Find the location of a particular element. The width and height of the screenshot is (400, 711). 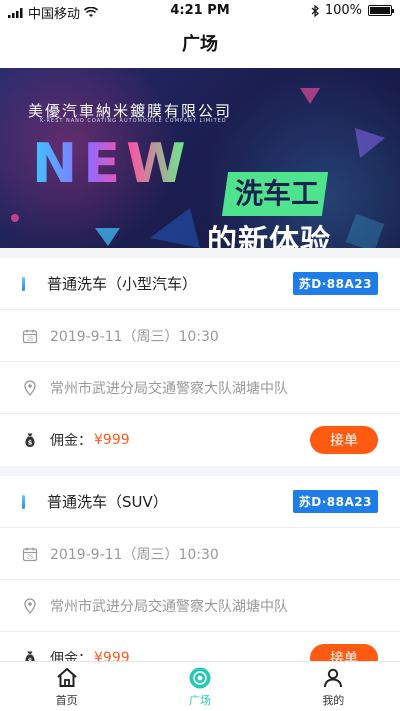

tab-label: 首页 is located at coordinates (66, 700).